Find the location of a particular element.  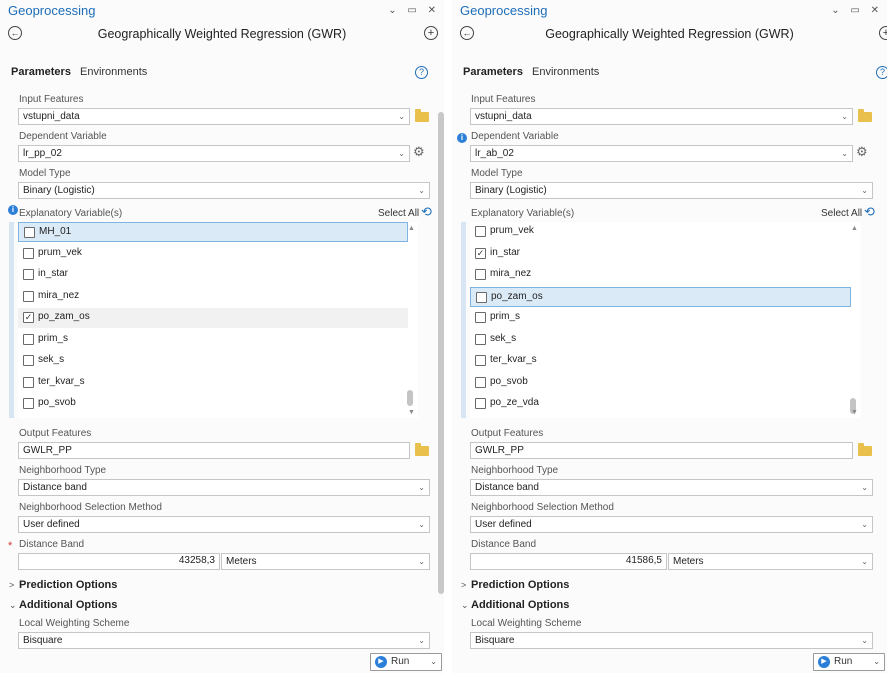

list-scrollbar-thumb is located at coordinates (410, 398).